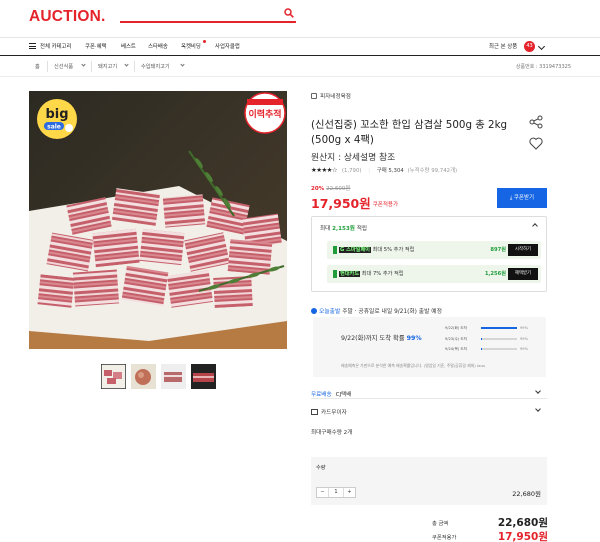  I want to click on benefit-amount: 2,153원, so click(343, 229).